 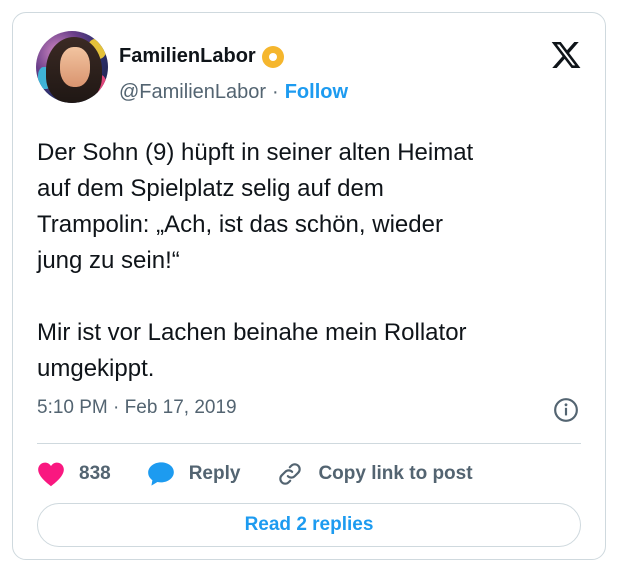 I want to click on speech-bubble-icon, so click(x=160, y=474).